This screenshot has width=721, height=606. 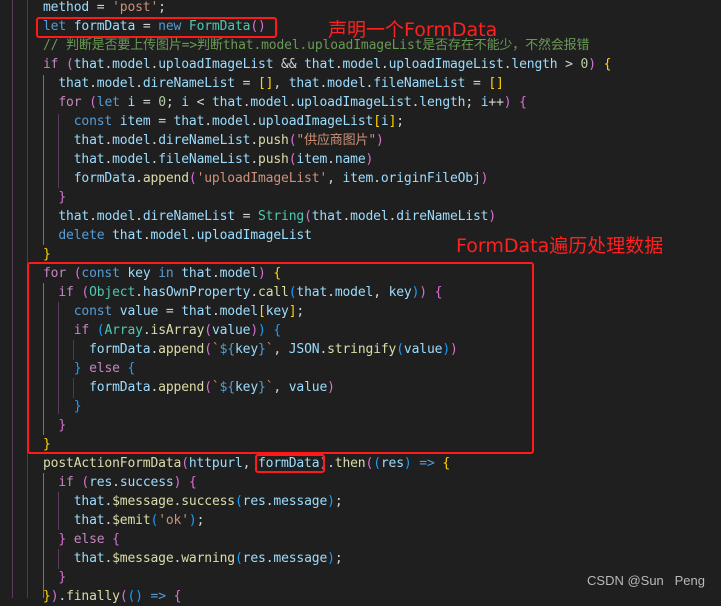 What do you see at coordinates (213, 140) in the screenshot?
I see `code-line: that.model.direNameList.push("供应商图片")` at bounding box center [213, 140].